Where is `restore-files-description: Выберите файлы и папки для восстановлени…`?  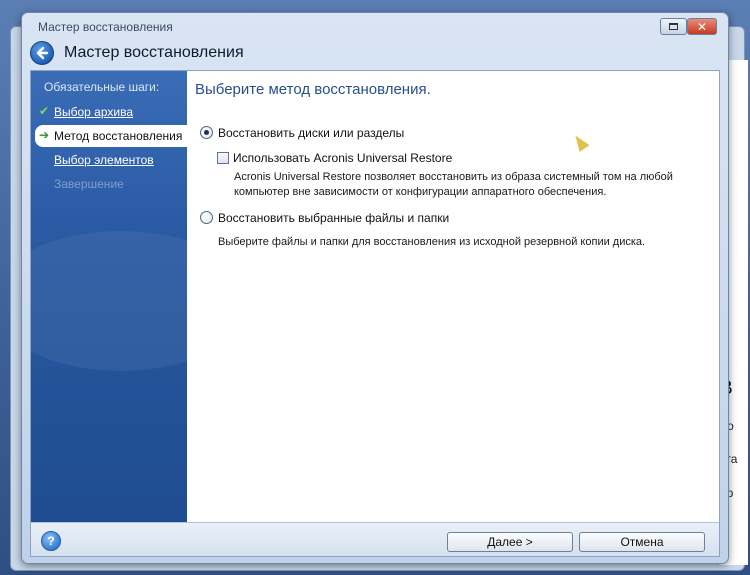
restore-files-description: Выберите файлы и папки для восстановлени… is located at coordinates (432, 242).